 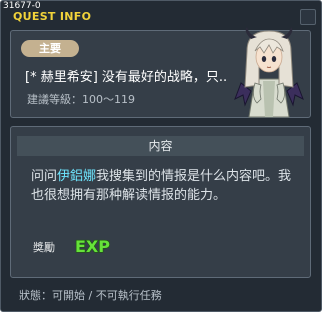 I want to click on description-prefix: 问问, so click(x=44, y=176).